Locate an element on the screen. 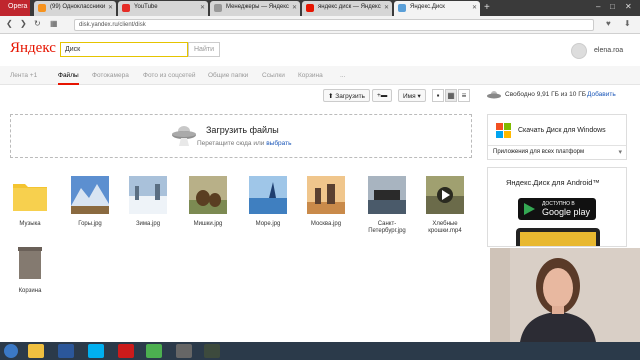  windows-download-link: Скачать Диск для Windows is located at coordinates (562, 130).